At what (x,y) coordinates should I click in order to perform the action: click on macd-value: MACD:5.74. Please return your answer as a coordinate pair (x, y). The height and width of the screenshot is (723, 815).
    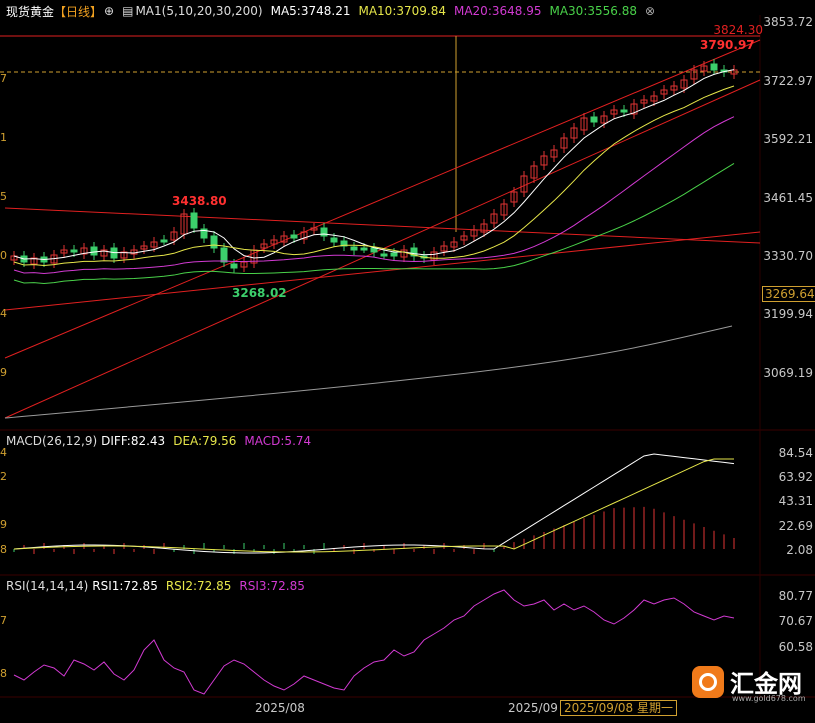
    Looking at the image, I should click on (278, 441).